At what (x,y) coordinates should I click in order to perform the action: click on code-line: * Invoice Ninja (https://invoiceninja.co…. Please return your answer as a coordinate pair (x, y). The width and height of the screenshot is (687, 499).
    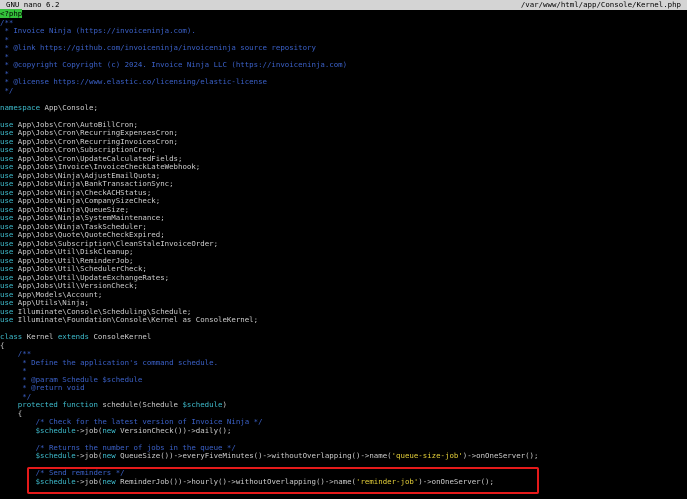
    Looking at the image, I should click on (98, 31).